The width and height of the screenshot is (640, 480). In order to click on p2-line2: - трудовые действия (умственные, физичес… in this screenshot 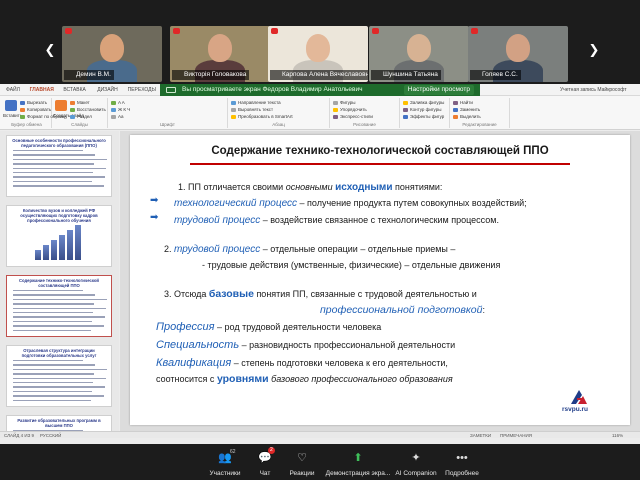, I will do `click(351, 265)`.